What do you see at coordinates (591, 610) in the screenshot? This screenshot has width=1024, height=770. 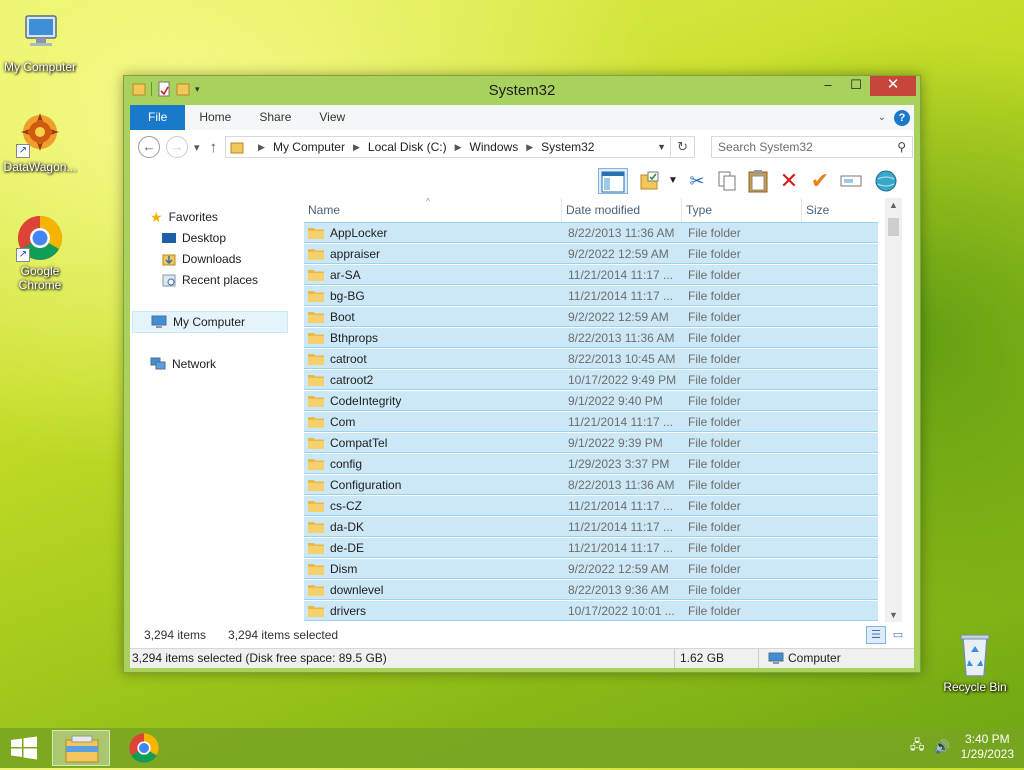 I see `file-row: drivers 10/17/2022 10:01 ... File folder` at bounding box center [591, 610].